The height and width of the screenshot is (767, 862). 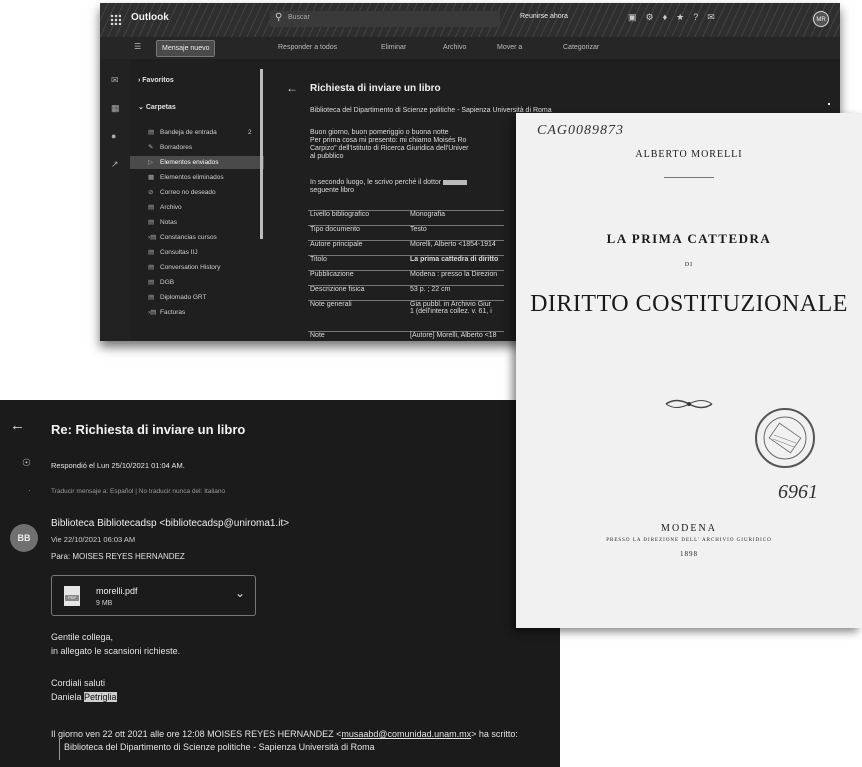 I want to click on left-rail: ✉ ▦ ● ↗, so click(x=115, y=200).